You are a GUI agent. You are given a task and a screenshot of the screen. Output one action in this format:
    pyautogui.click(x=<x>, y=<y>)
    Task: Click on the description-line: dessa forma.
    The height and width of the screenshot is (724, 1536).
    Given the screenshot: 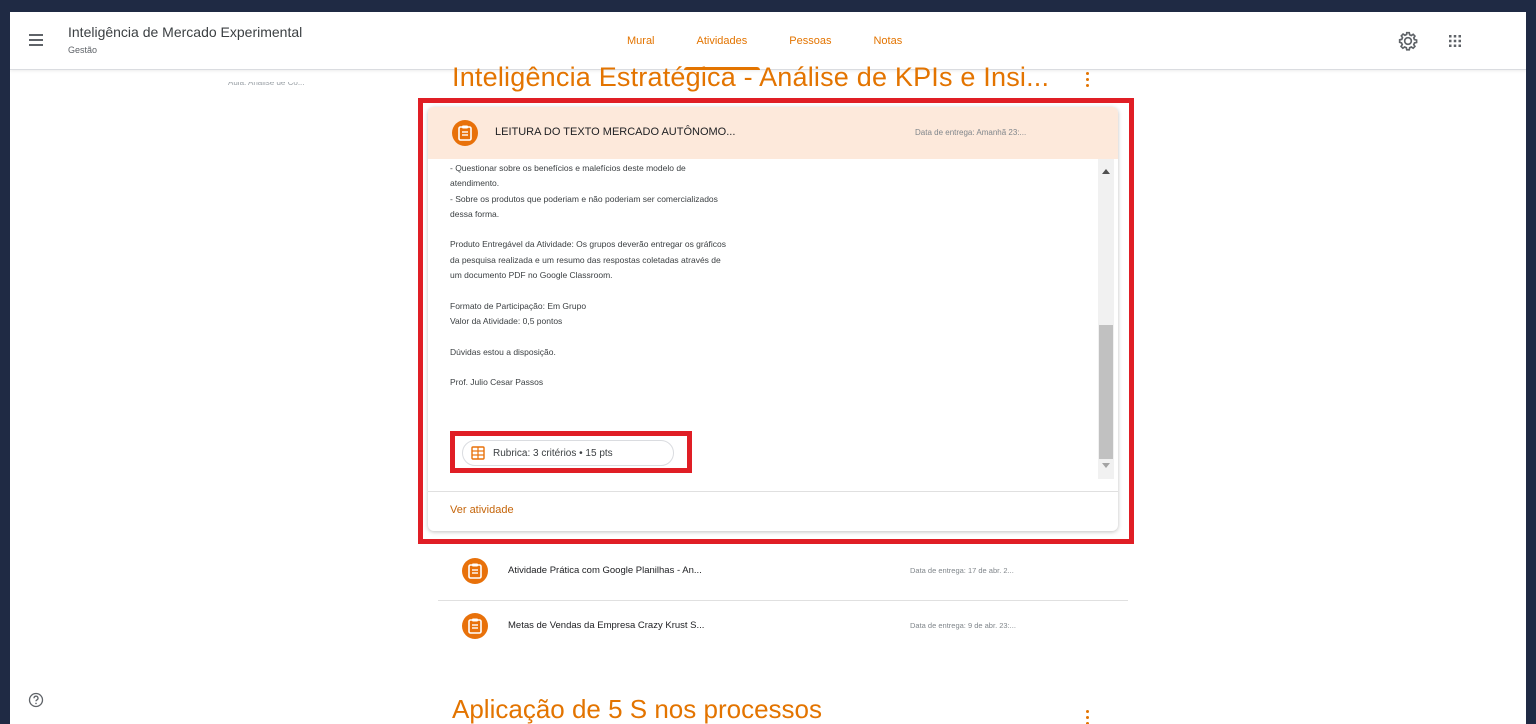 What is the action you would take?
    pyautogui.click(x=475, y=213)
    